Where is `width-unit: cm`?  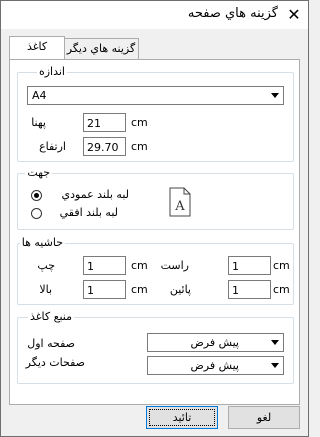
width-unit: cm is located at coordinates (139, 122).